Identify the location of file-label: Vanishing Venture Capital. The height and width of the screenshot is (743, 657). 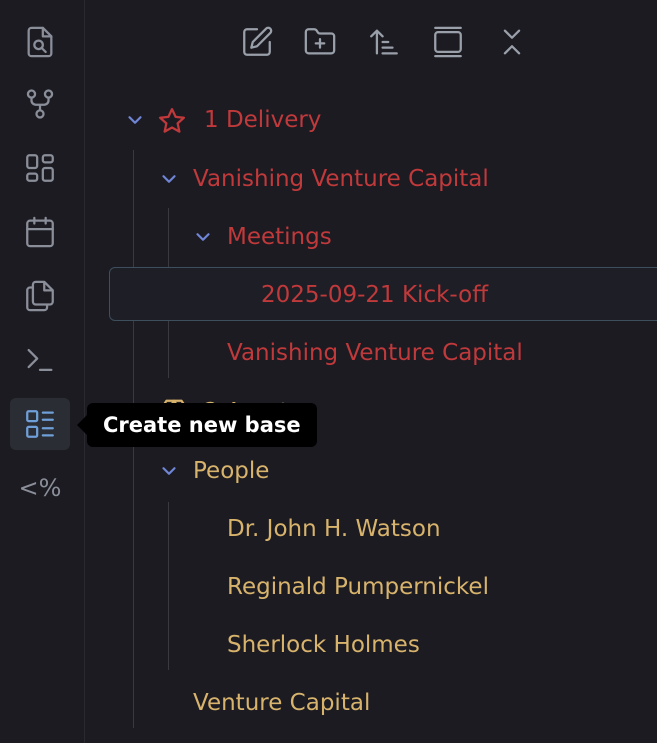
(375, 353).